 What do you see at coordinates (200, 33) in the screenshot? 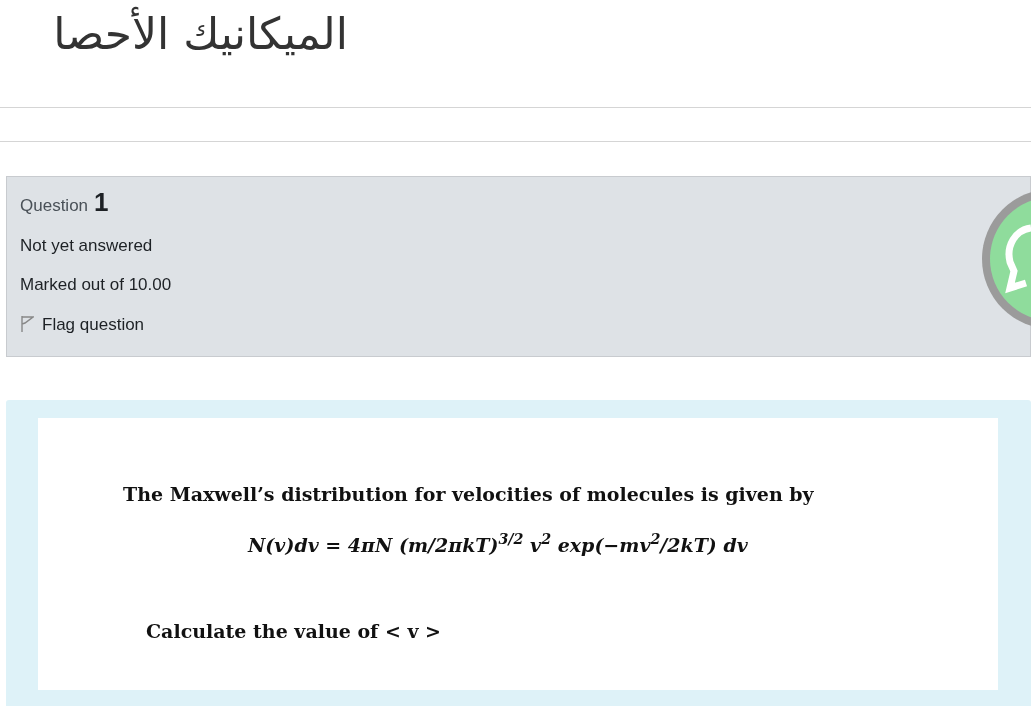
I see `page-title: الميكانيك الأحصا` at bounding box center [200, 33].